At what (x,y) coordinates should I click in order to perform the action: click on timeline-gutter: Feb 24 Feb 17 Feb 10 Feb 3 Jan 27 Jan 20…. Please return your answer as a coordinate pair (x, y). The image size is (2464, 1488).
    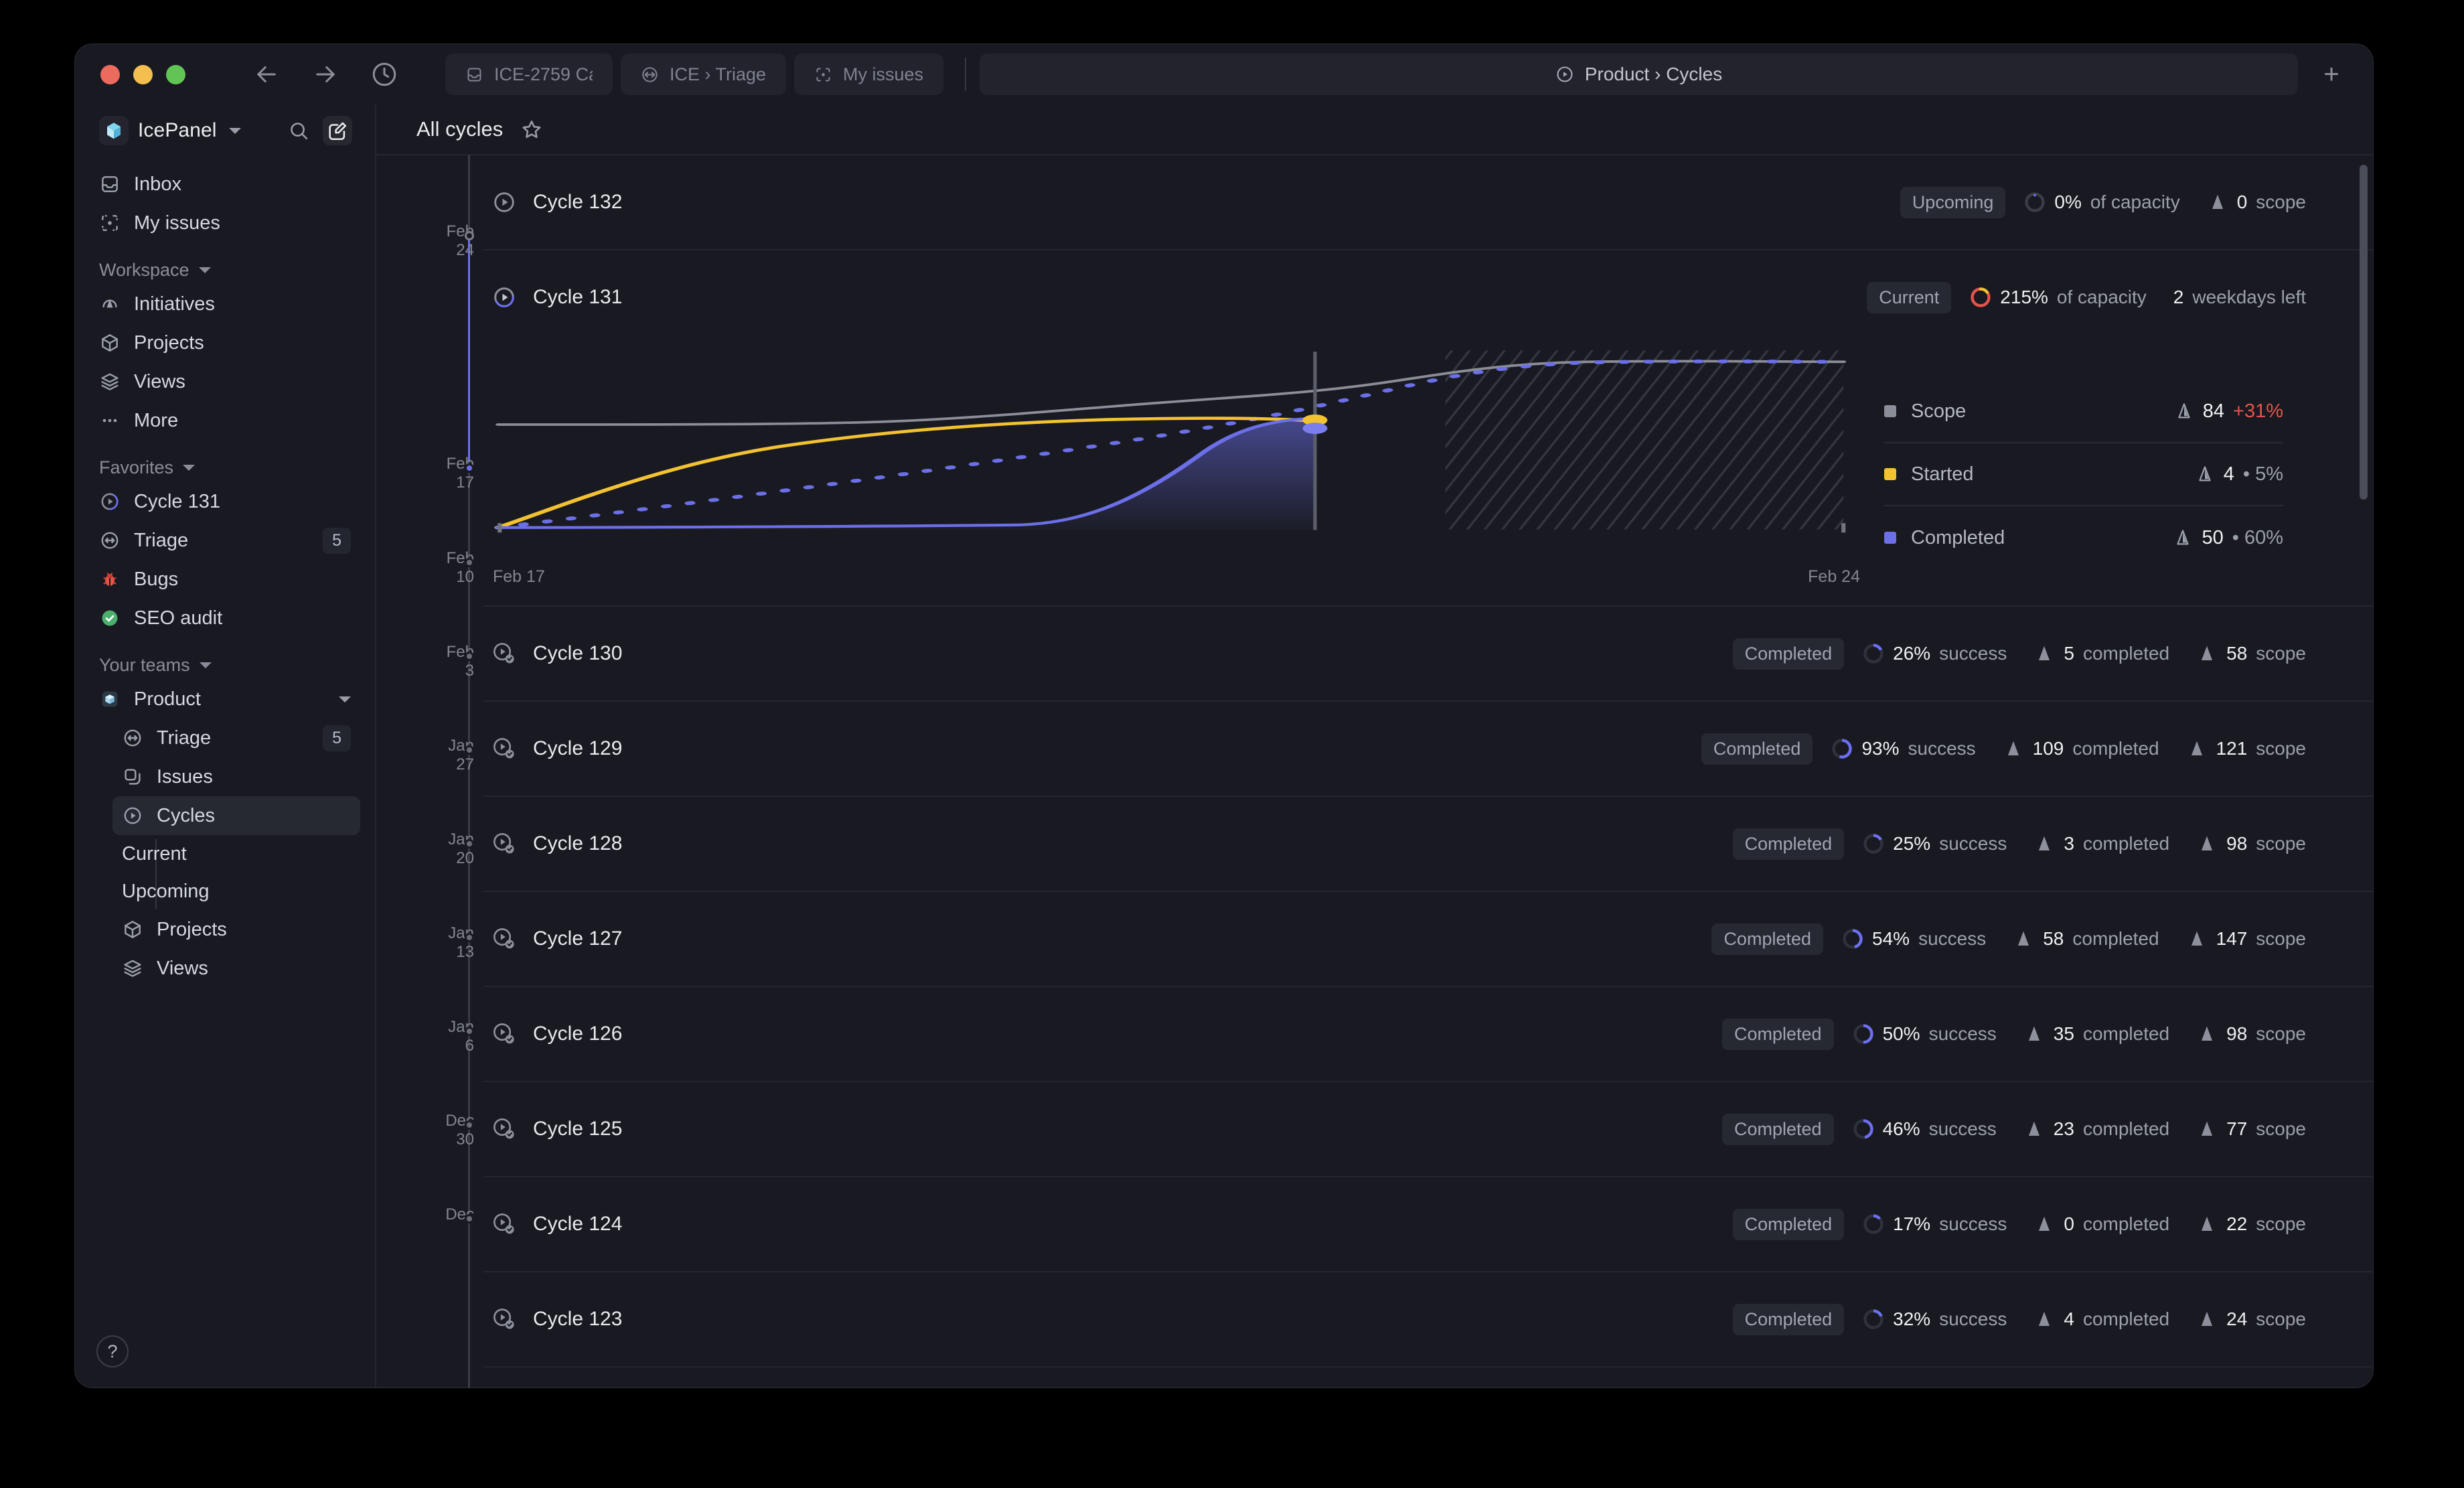
    Looking at the image, I should click on (429, 771).